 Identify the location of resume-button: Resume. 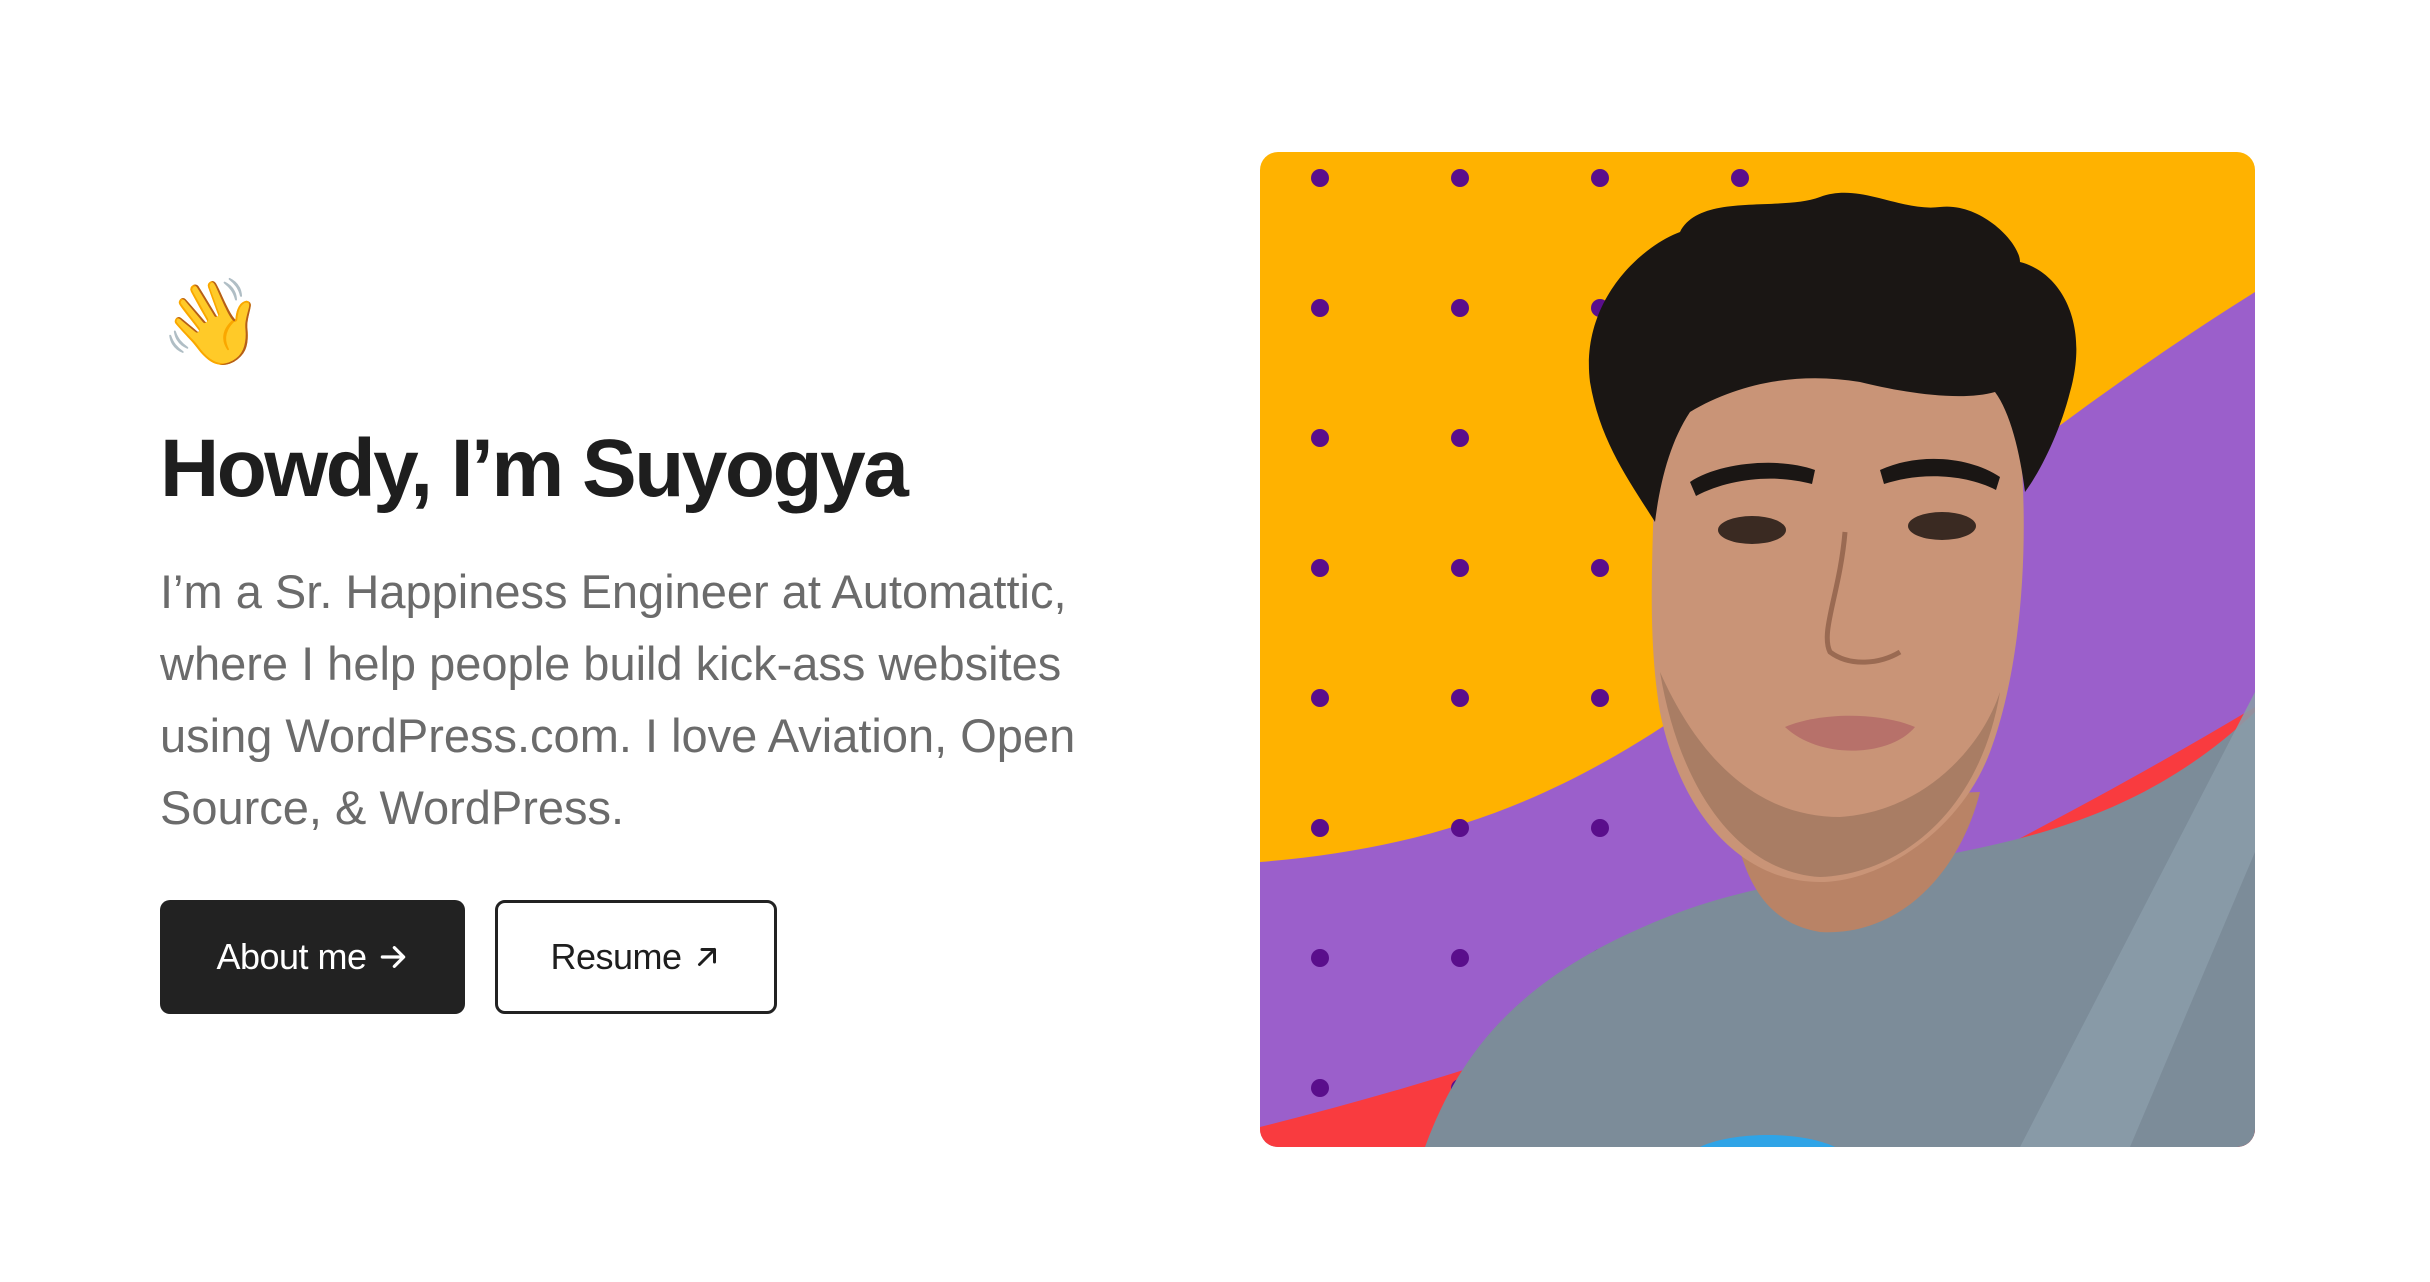
(636, 957).